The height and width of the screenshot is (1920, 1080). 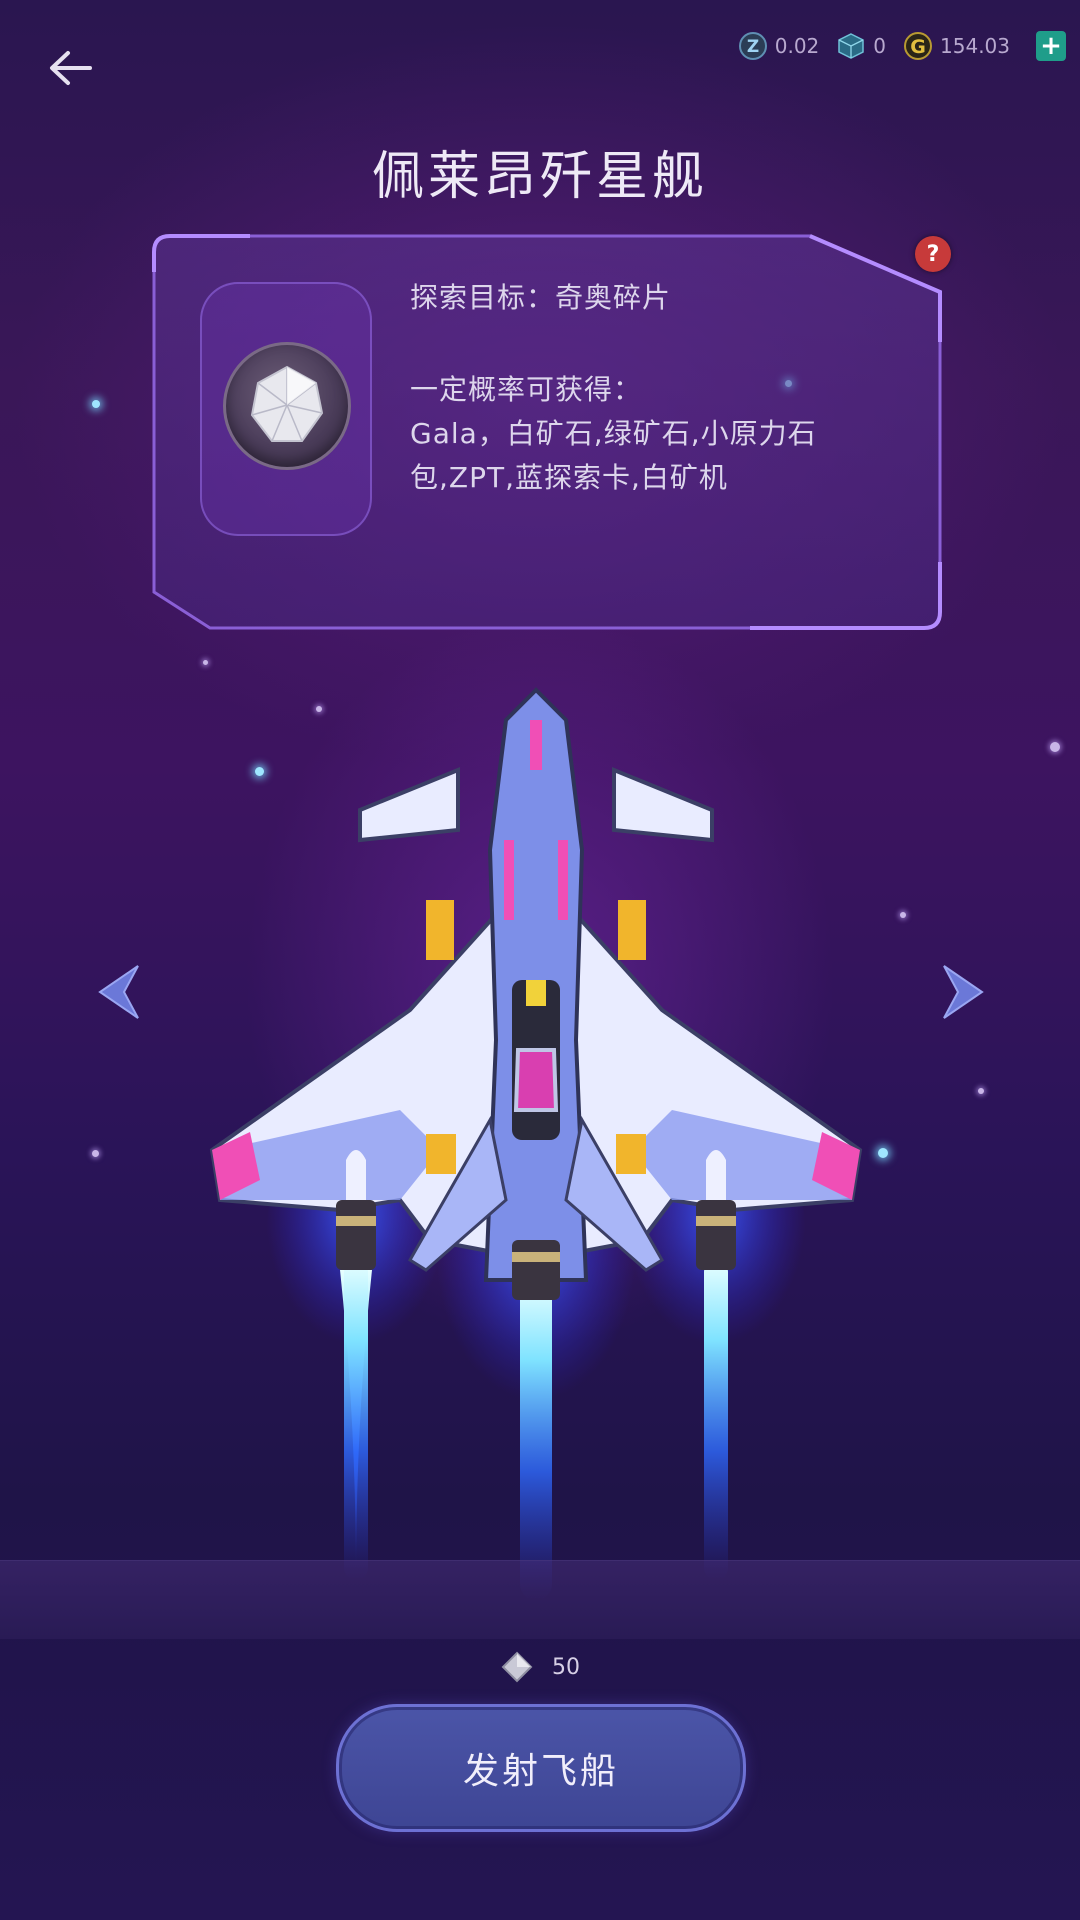 What do you see at coordinates (897, 46) in the screenshot?
I see `resource-bar: Z 0.02 0 G 154.03 +` at bounding box center [897, 46].